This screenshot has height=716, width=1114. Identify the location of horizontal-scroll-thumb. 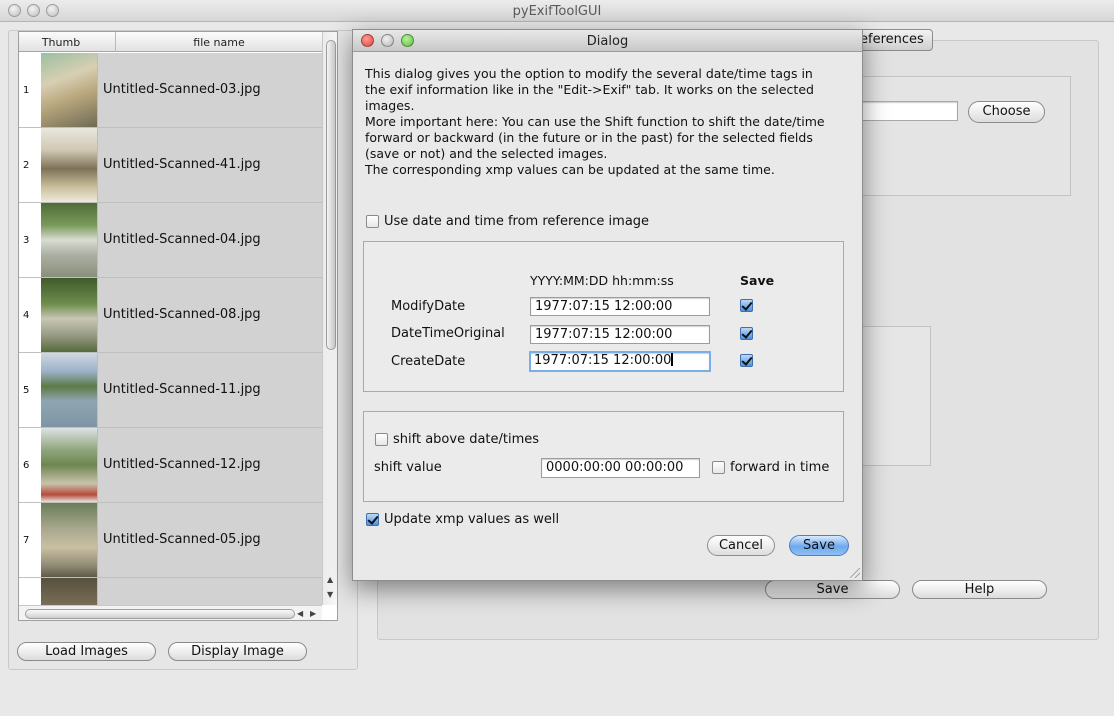
(160, 614).